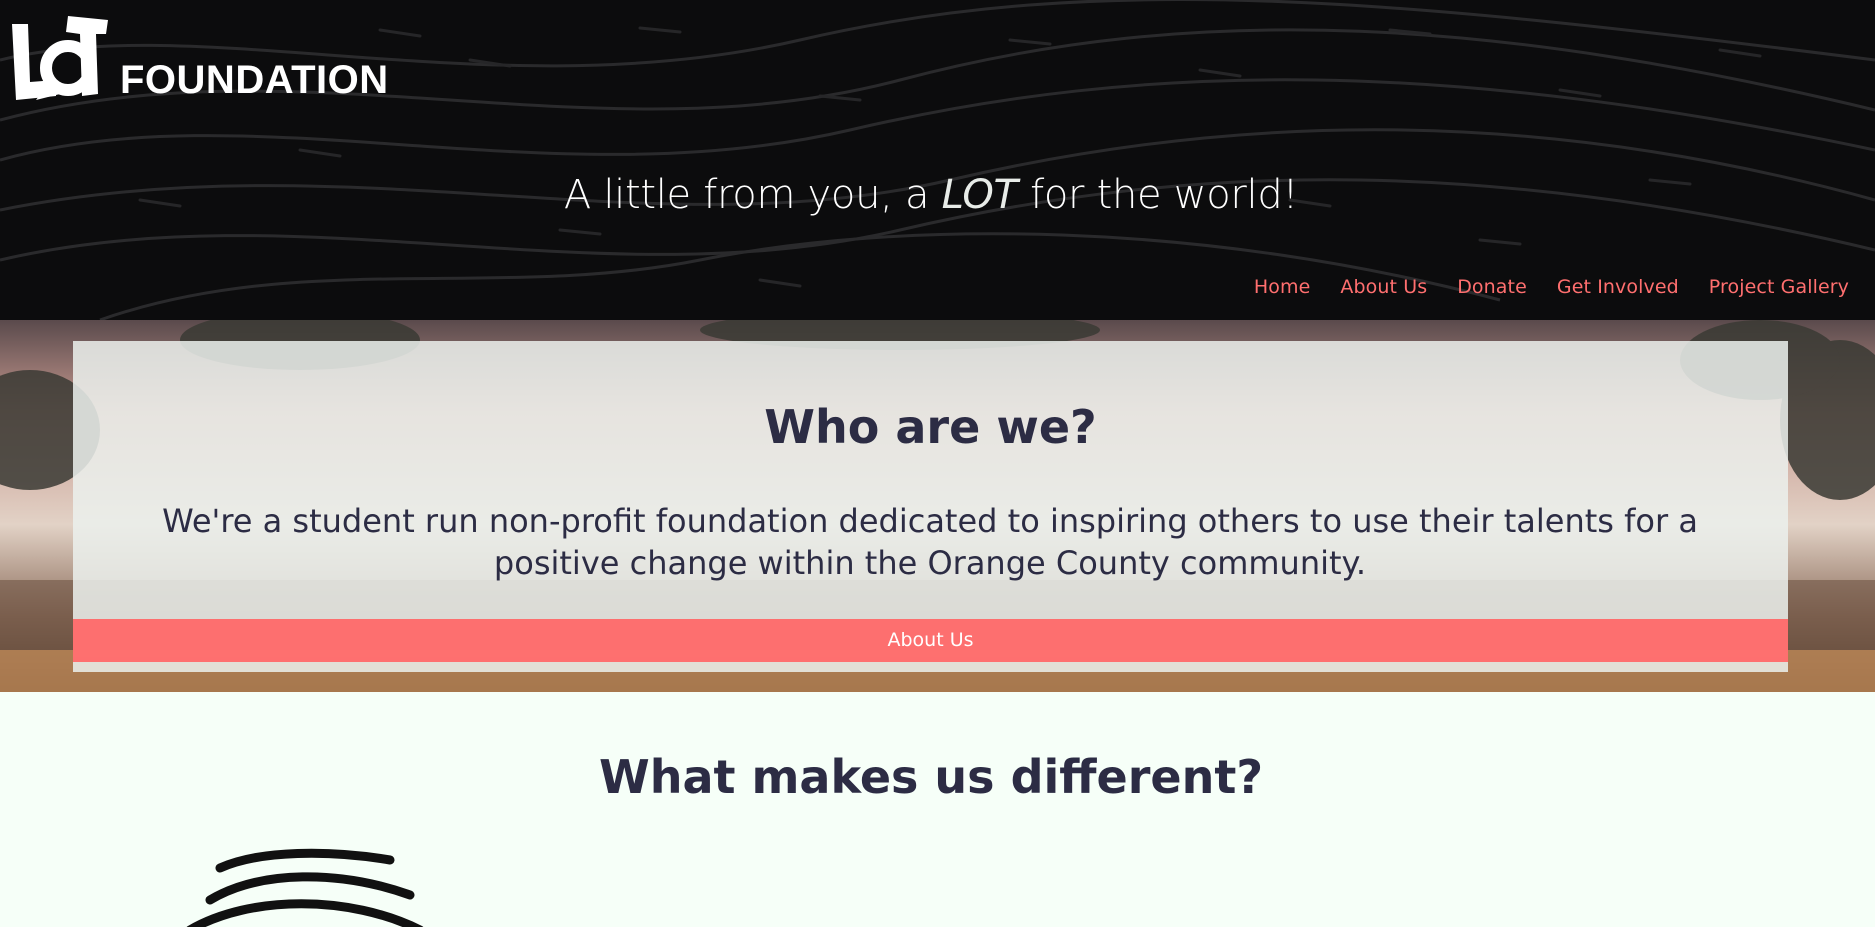 This screenshot has height=927, width=1875. What do you see at coordinates (1779, 287) in the screenshot?
I see `nav-item-project-gallery: Project Gallery` at bounding box center [1779, 287].